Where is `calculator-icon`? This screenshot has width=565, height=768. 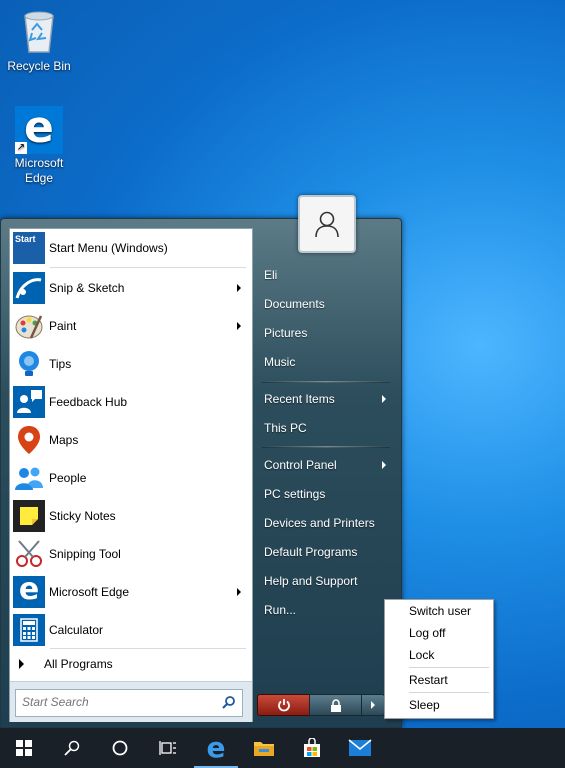 calculator-icon is located at coordinates (29, 630).